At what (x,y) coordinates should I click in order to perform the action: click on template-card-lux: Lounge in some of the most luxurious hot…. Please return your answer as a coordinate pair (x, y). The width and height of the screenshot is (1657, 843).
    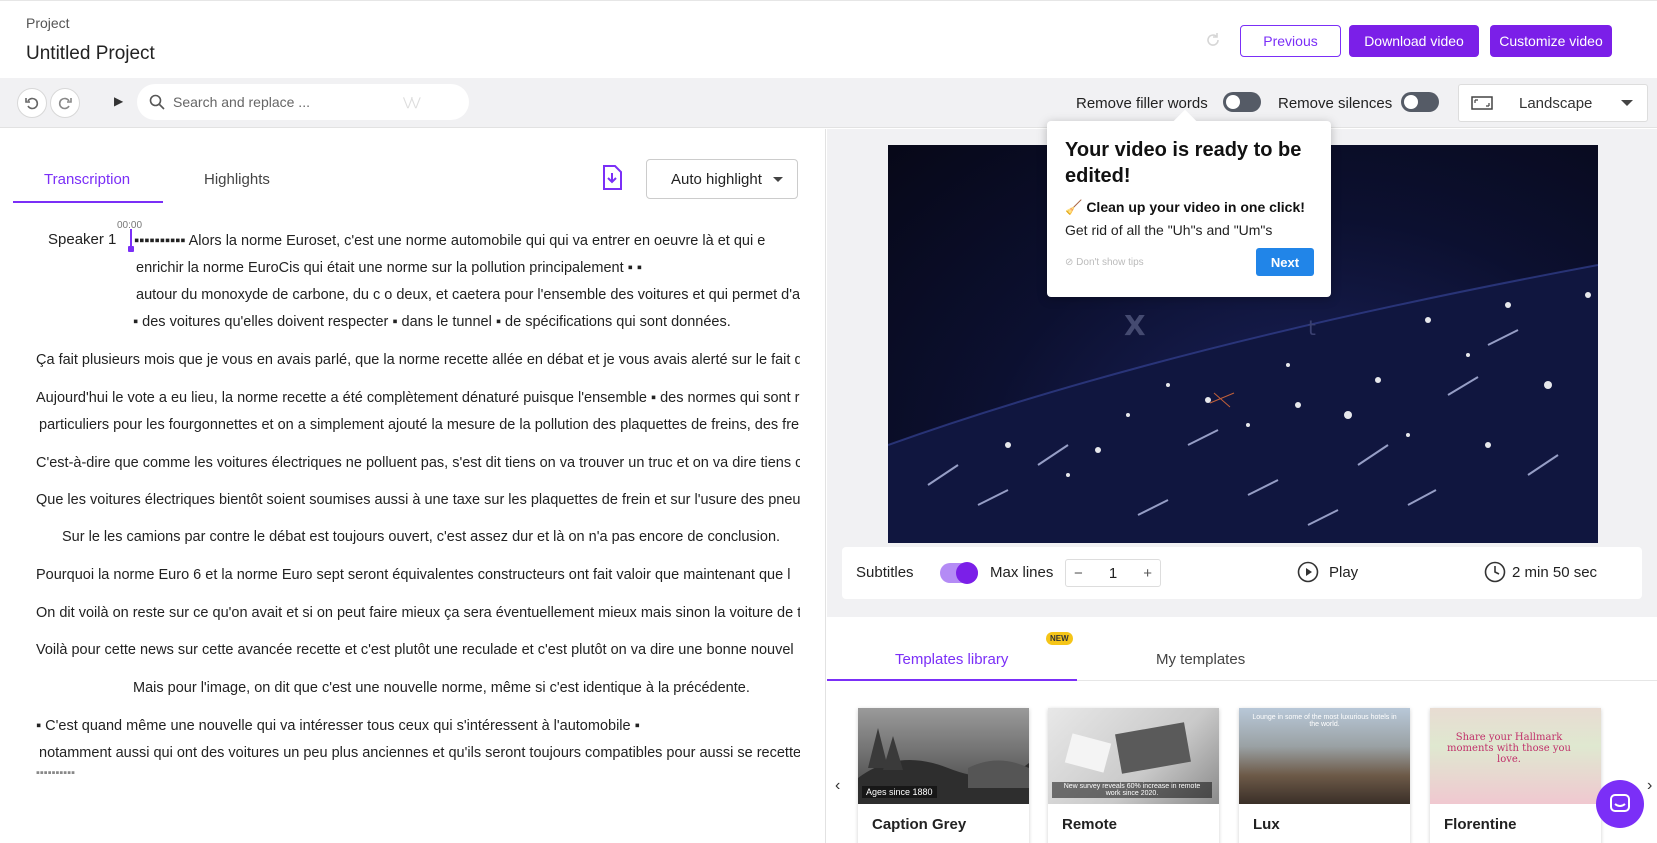
    Looking at the image, I should click on (1324, 775).